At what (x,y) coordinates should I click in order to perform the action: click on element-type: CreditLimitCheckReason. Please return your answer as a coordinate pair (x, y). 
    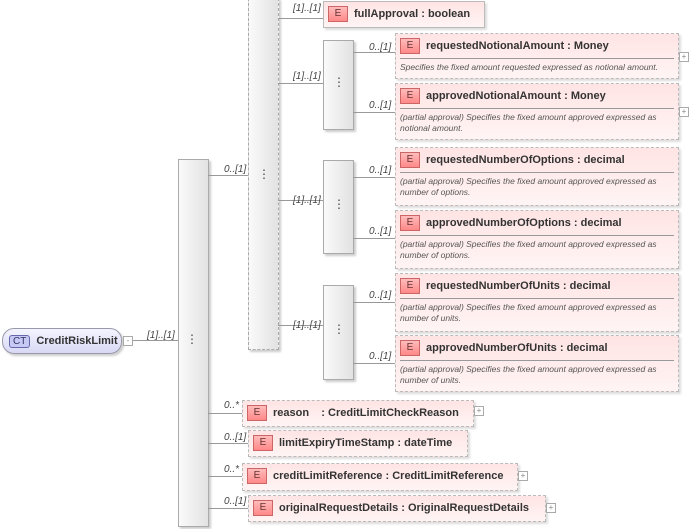
    Looking at the image, I should click on (393, 413).